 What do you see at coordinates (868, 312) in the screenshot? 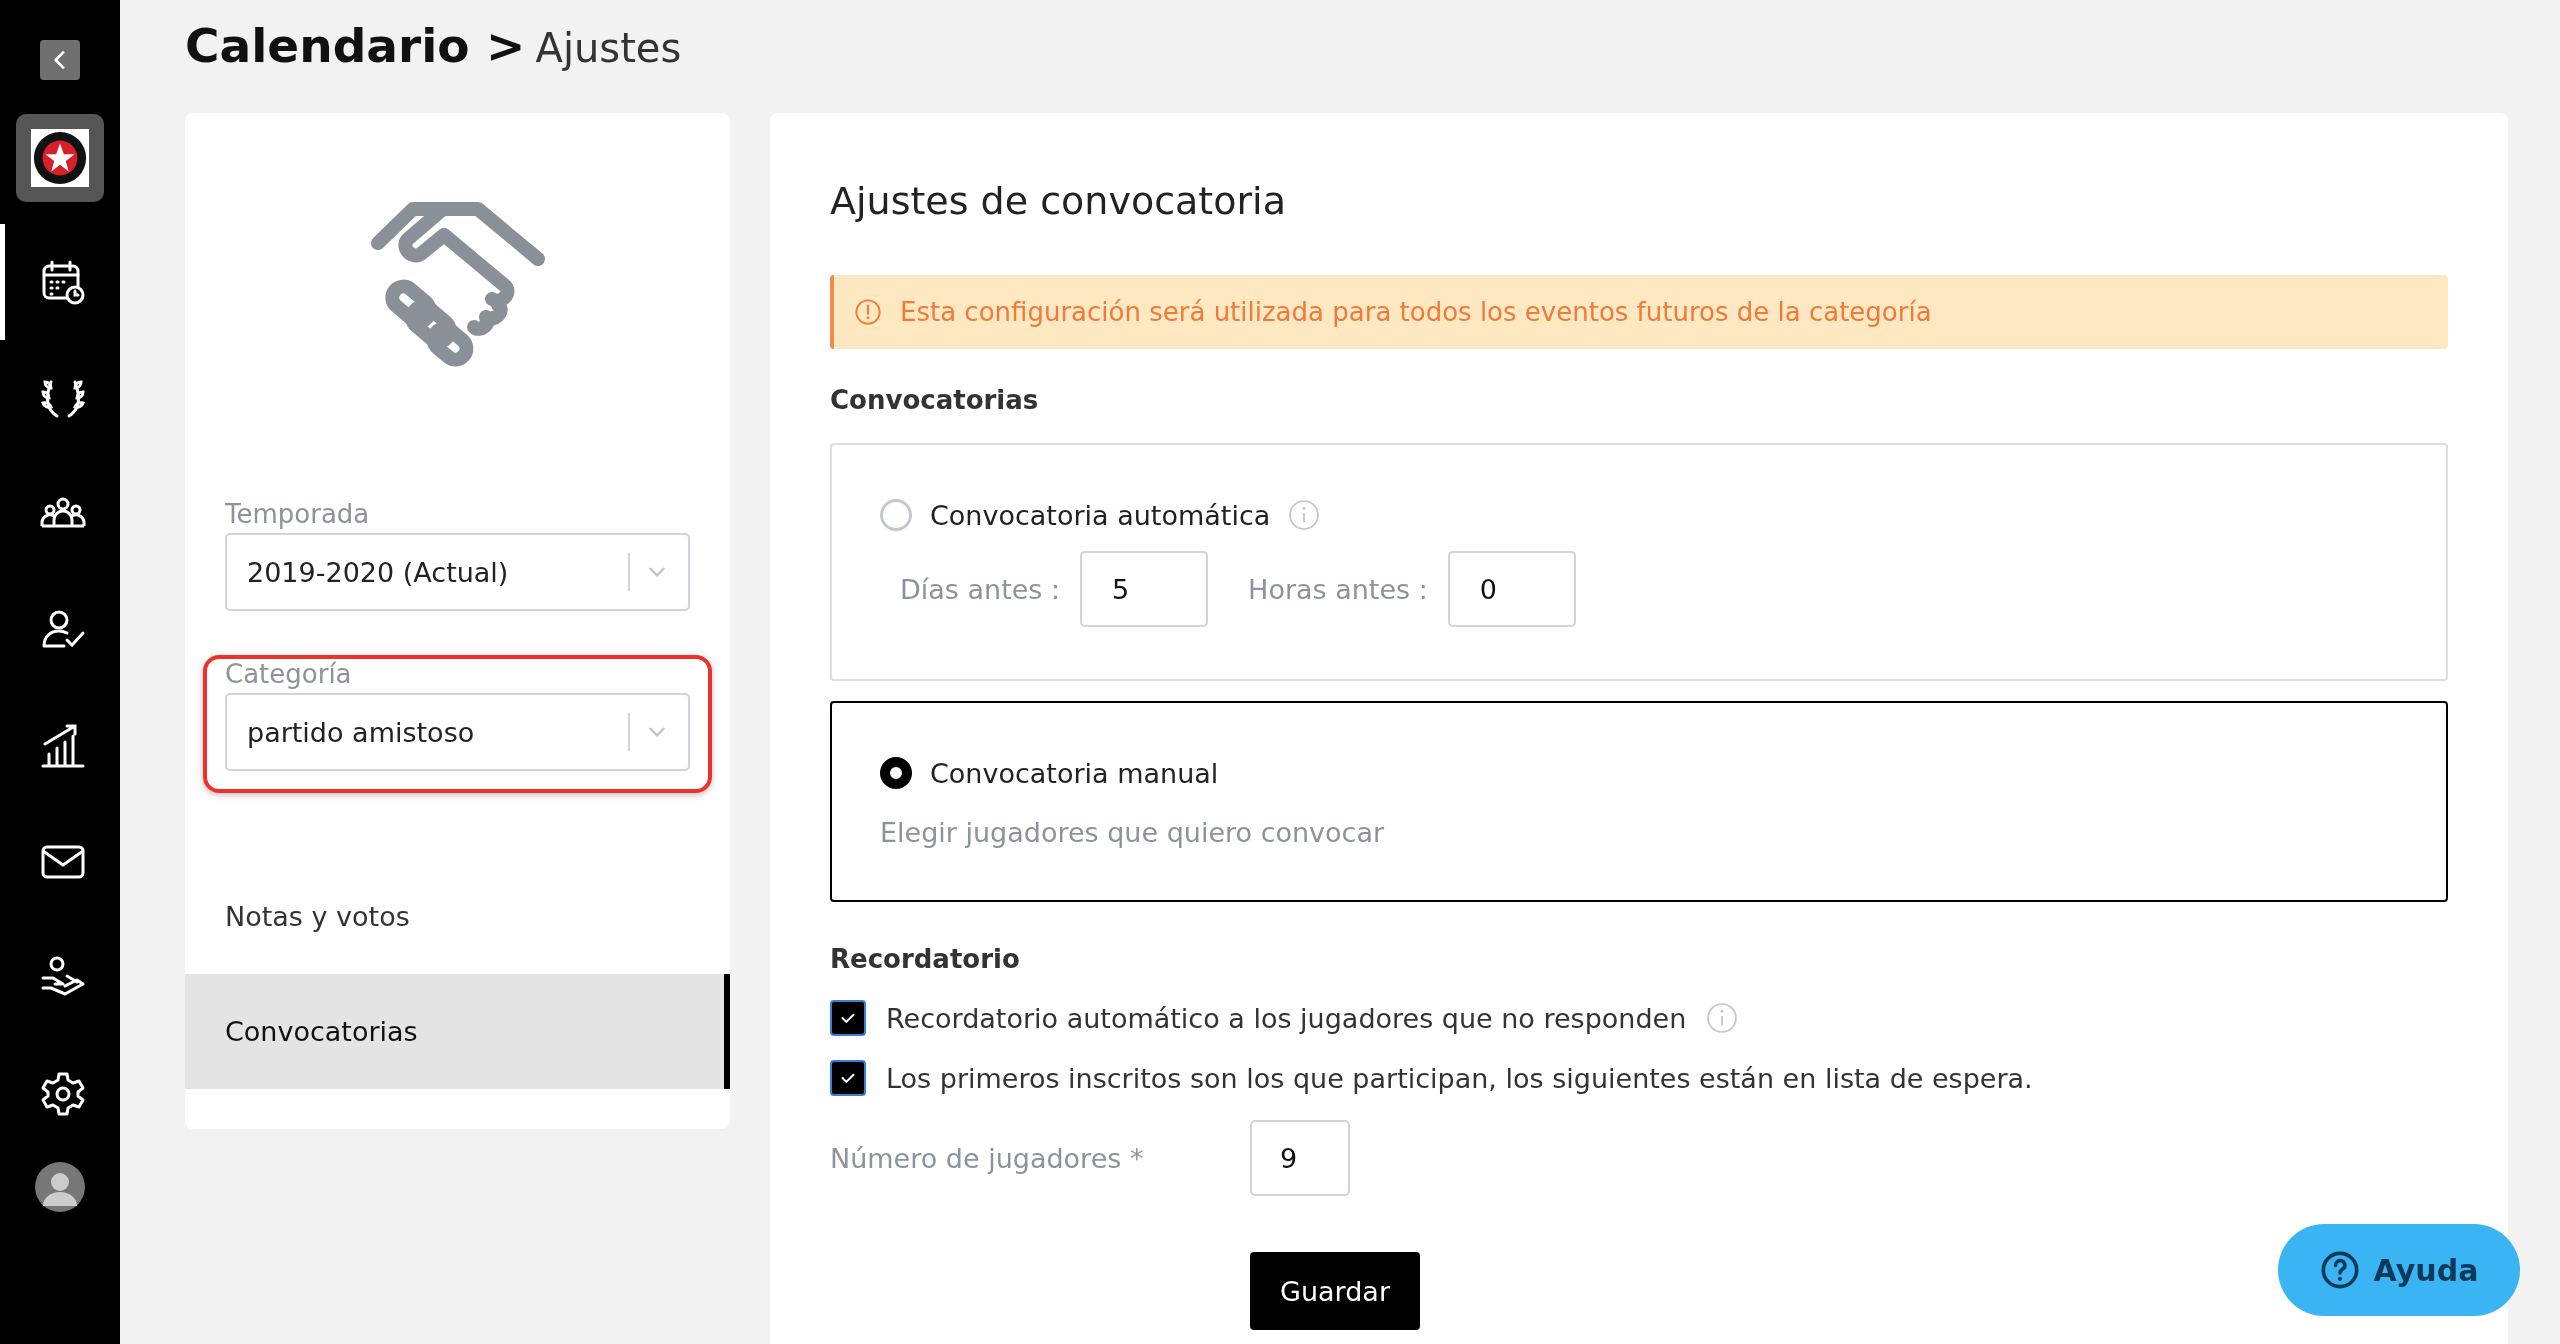
I see `warning-icon` at bounding box center [868, 312].